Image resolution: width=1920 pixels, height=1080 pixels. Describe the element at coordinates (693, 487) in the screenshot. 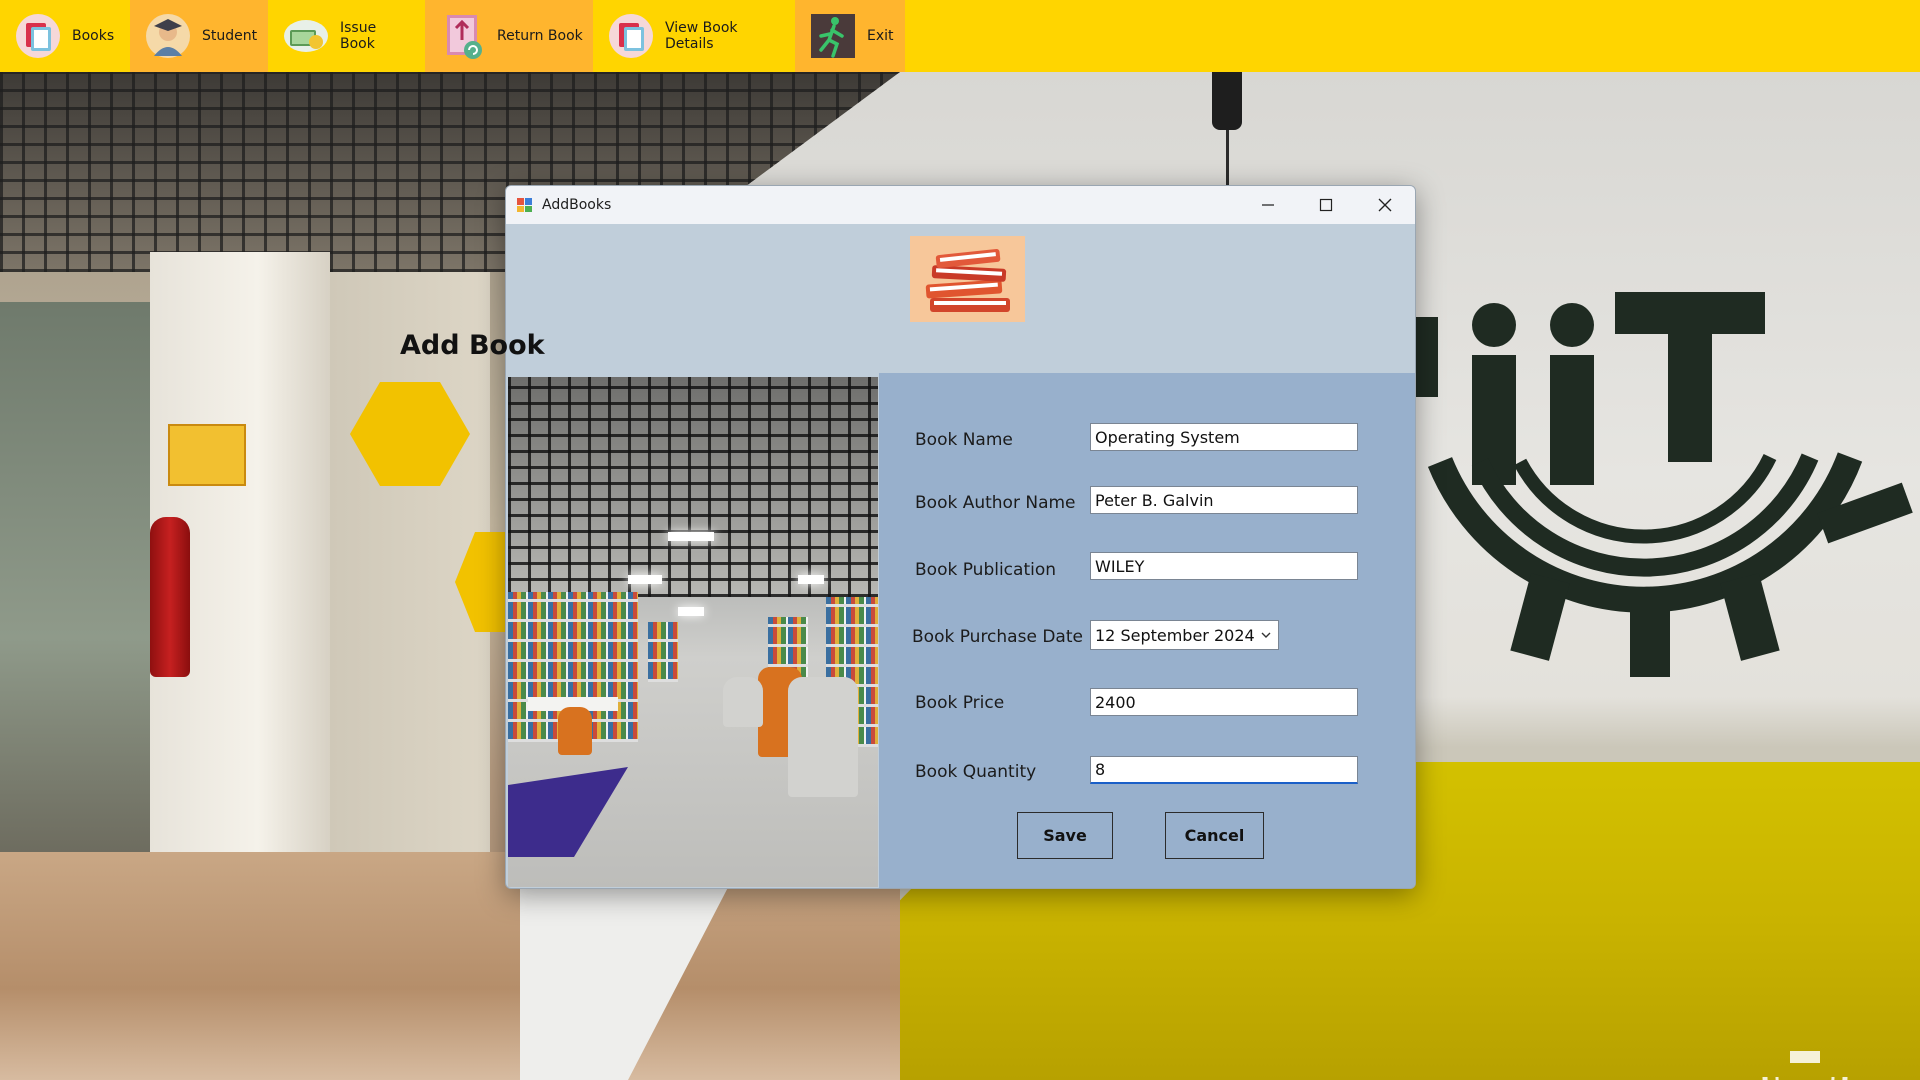

I see `photo-ceiling` at that location.